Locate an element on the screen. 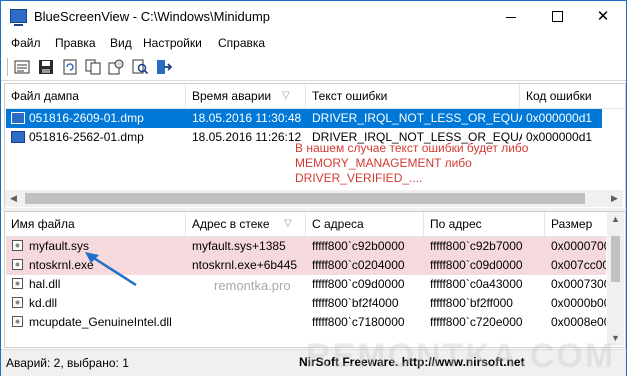 The width and height of the screenshot is (627, 376). module-from-address: fffff800`bf2f4000 is located at coordinates (355, 303).